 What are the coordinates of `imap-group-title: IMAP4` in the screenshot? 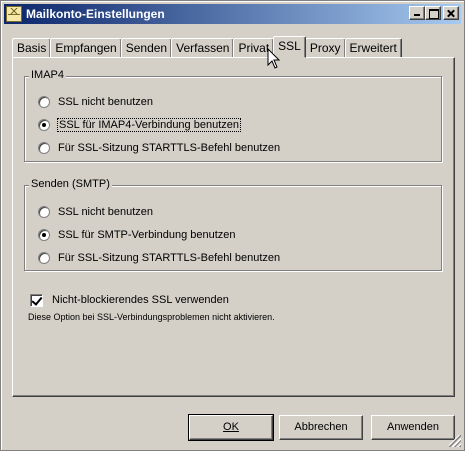 It's located at (48, 75).